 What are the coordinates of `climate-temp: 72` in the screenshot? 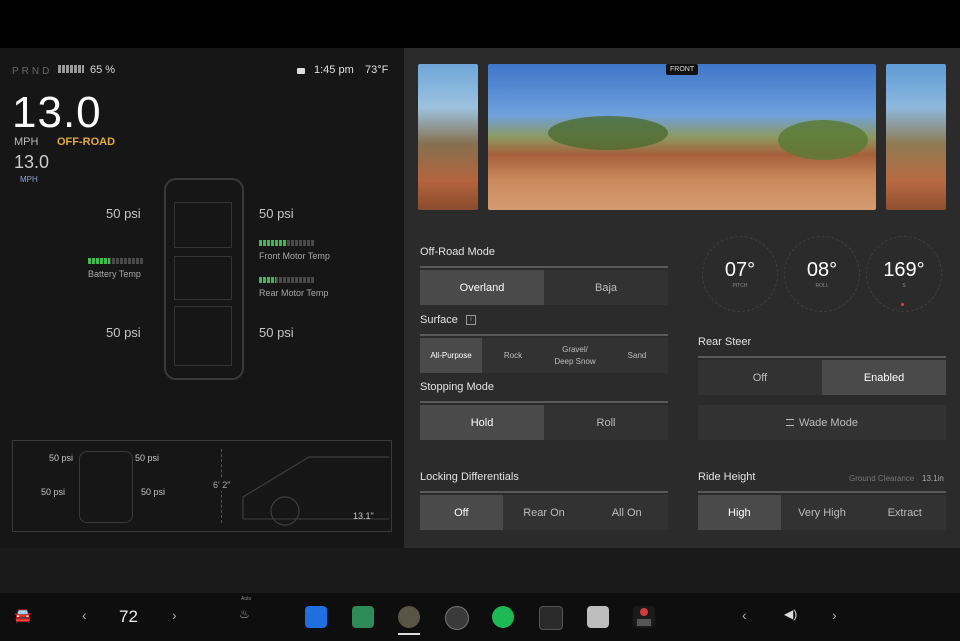 It's located at (128, 617).